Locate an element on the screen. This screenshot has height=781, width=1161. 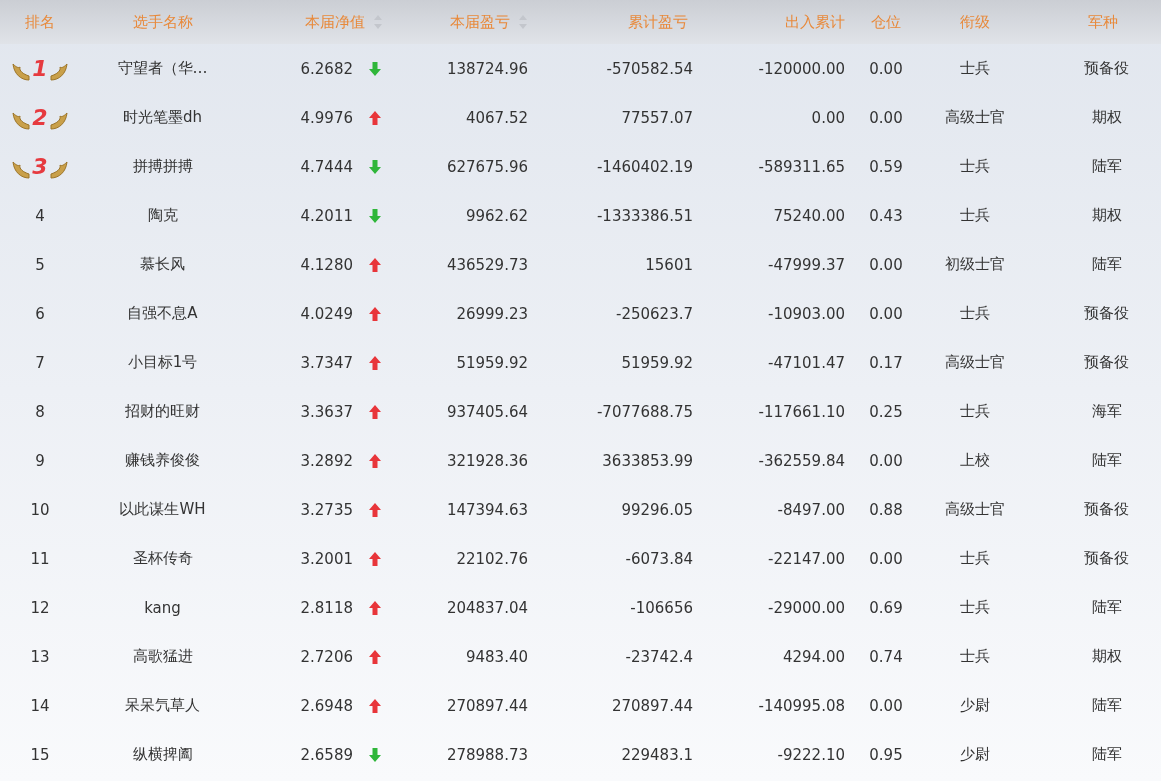
total-profit-value: -570582.54 is located at coordinates (649, 68).